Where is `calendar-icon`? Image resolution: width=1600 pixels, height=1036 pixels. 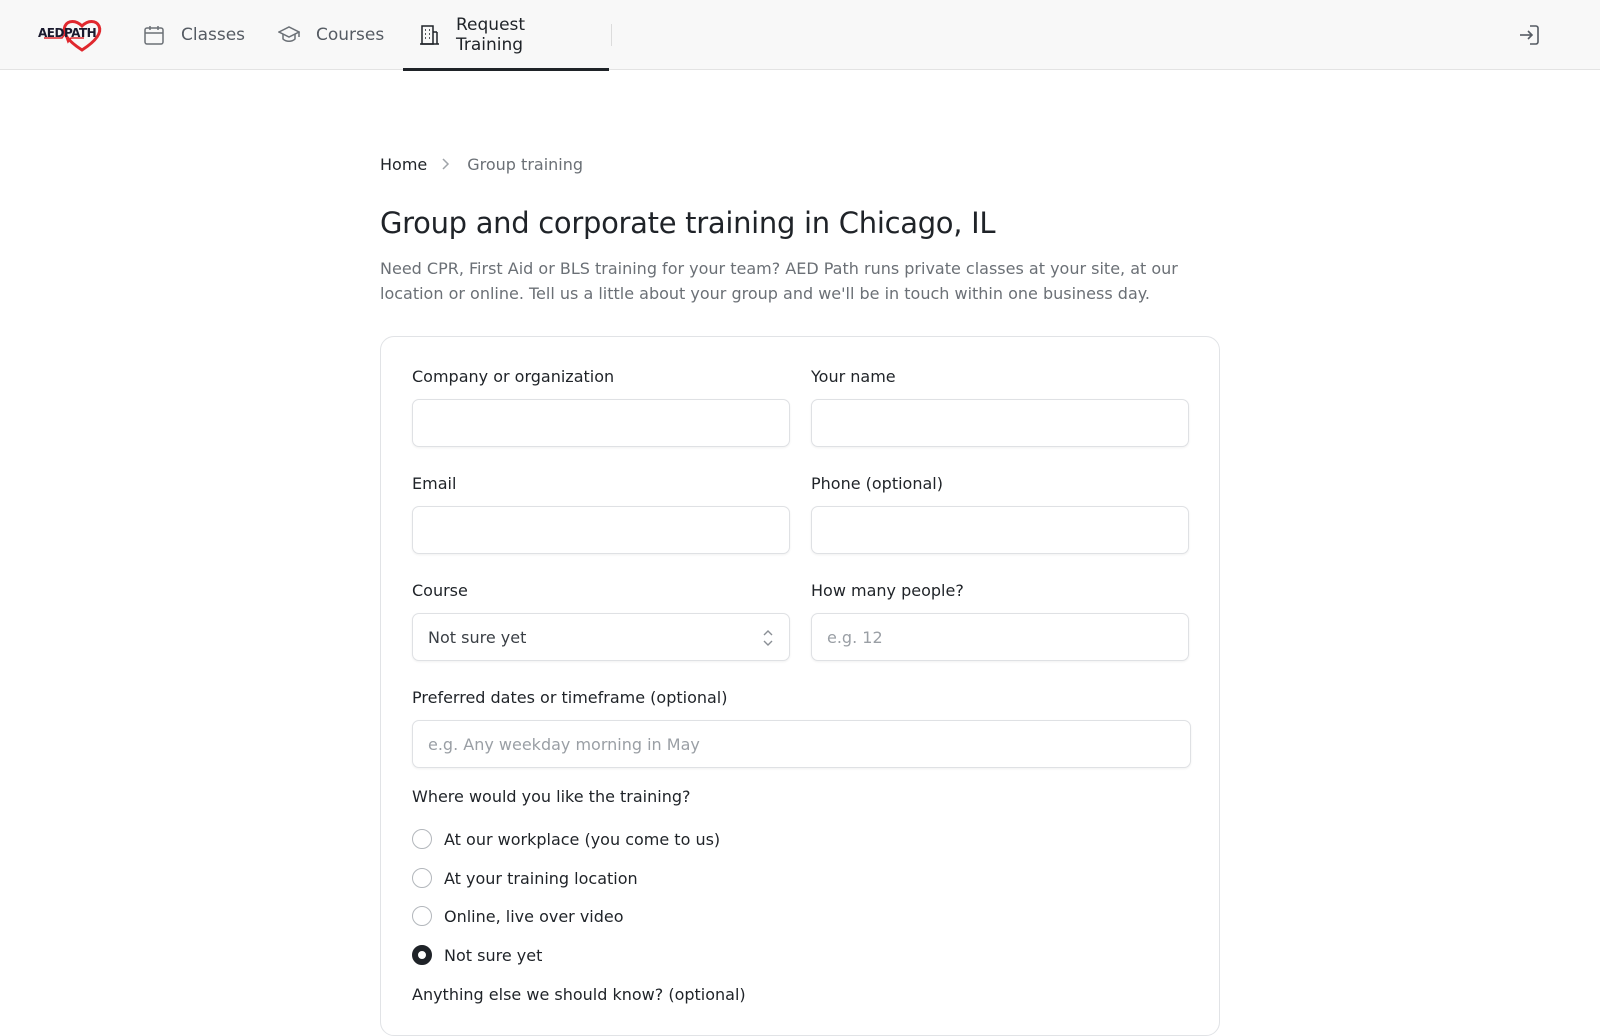
calendar-icon is located at coordinates (154, 35).